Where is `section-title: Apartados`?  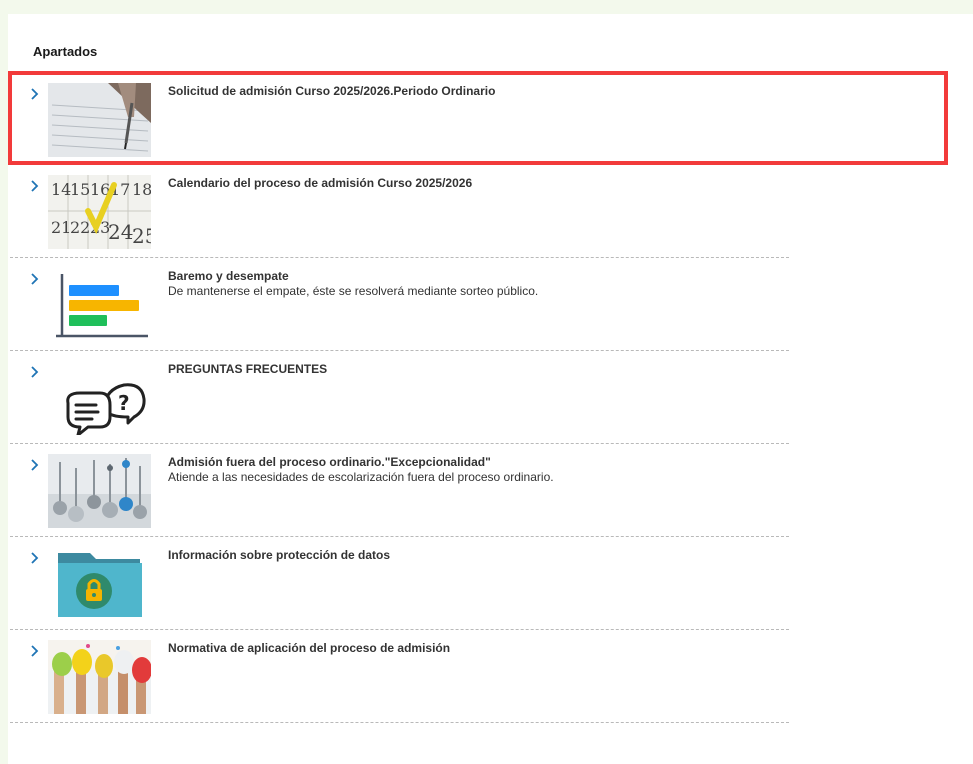
section-title: Apartados is located at coordinates (65, 51).